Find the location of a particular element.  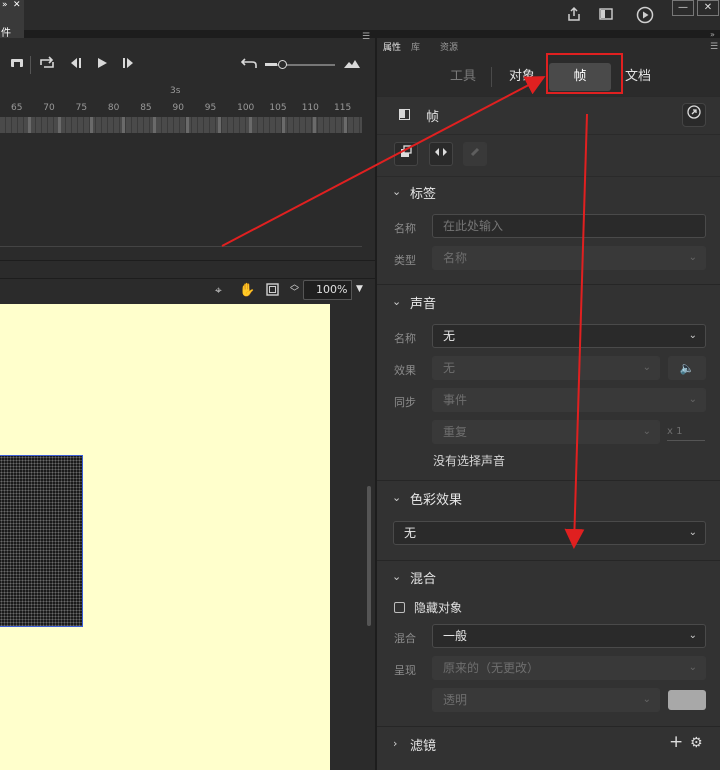

test-movie-play-icon is located at coordinates (645, 15).